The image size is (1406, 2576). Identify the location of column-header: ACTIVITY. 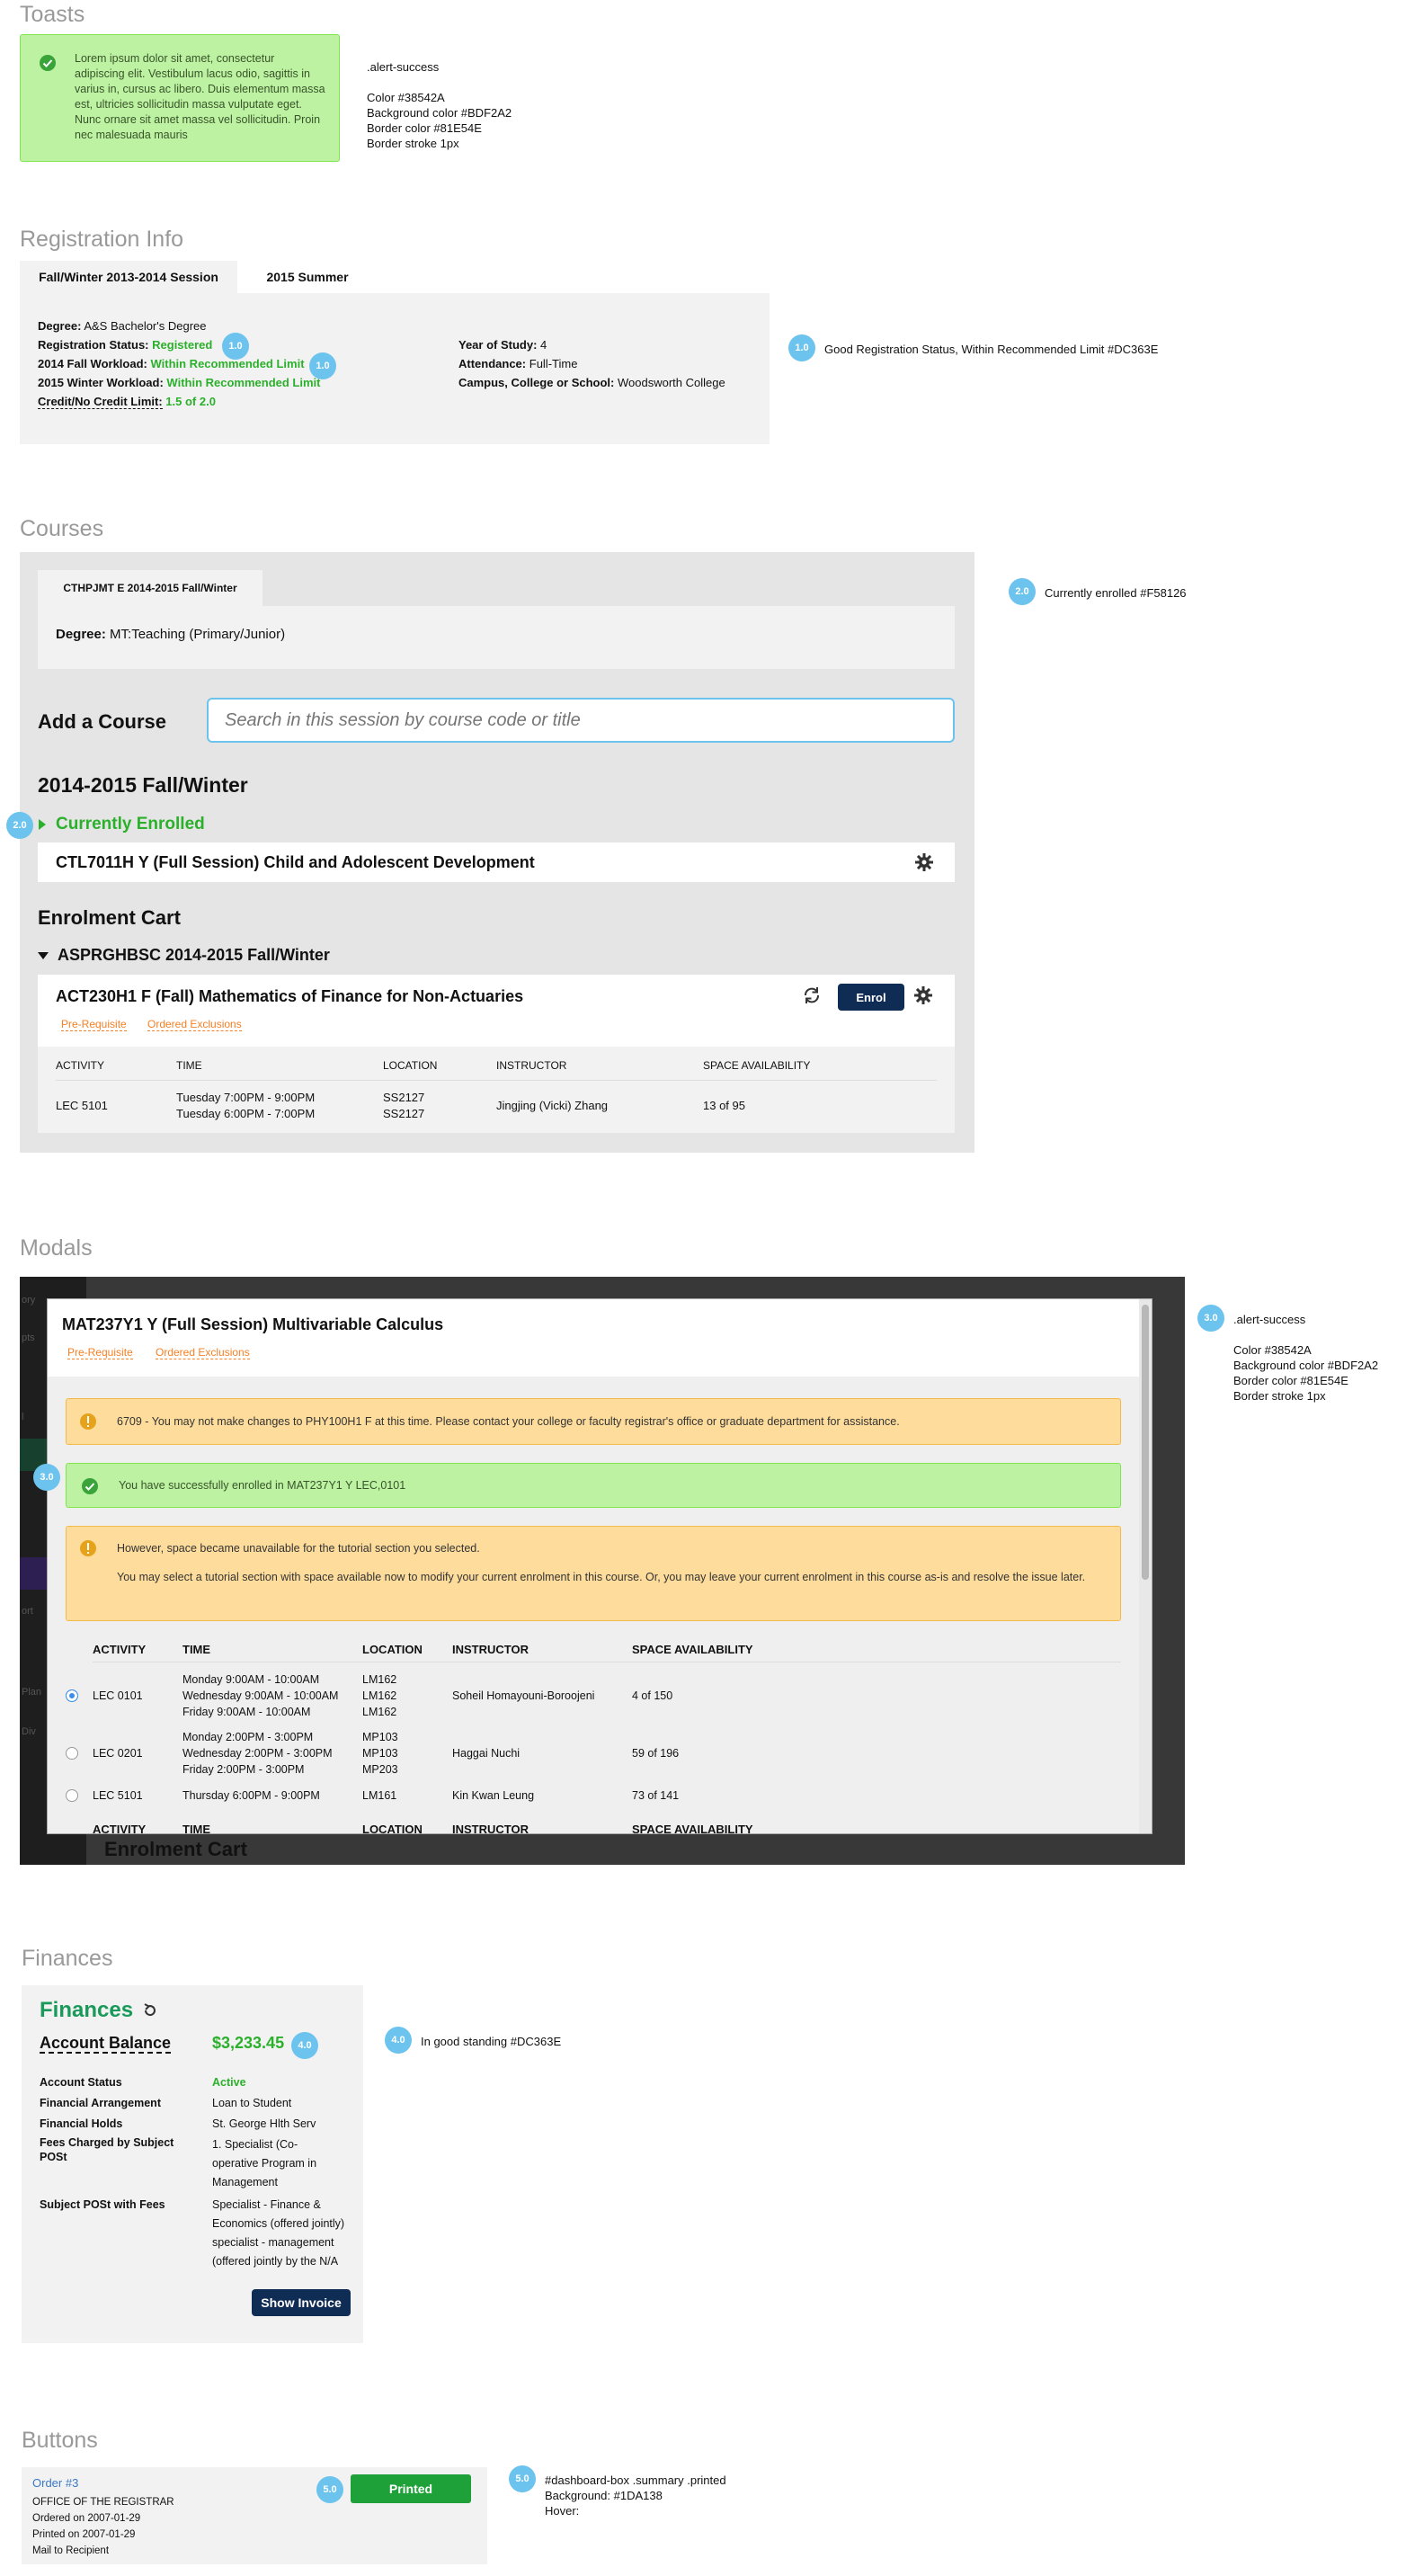
(120, 1650).